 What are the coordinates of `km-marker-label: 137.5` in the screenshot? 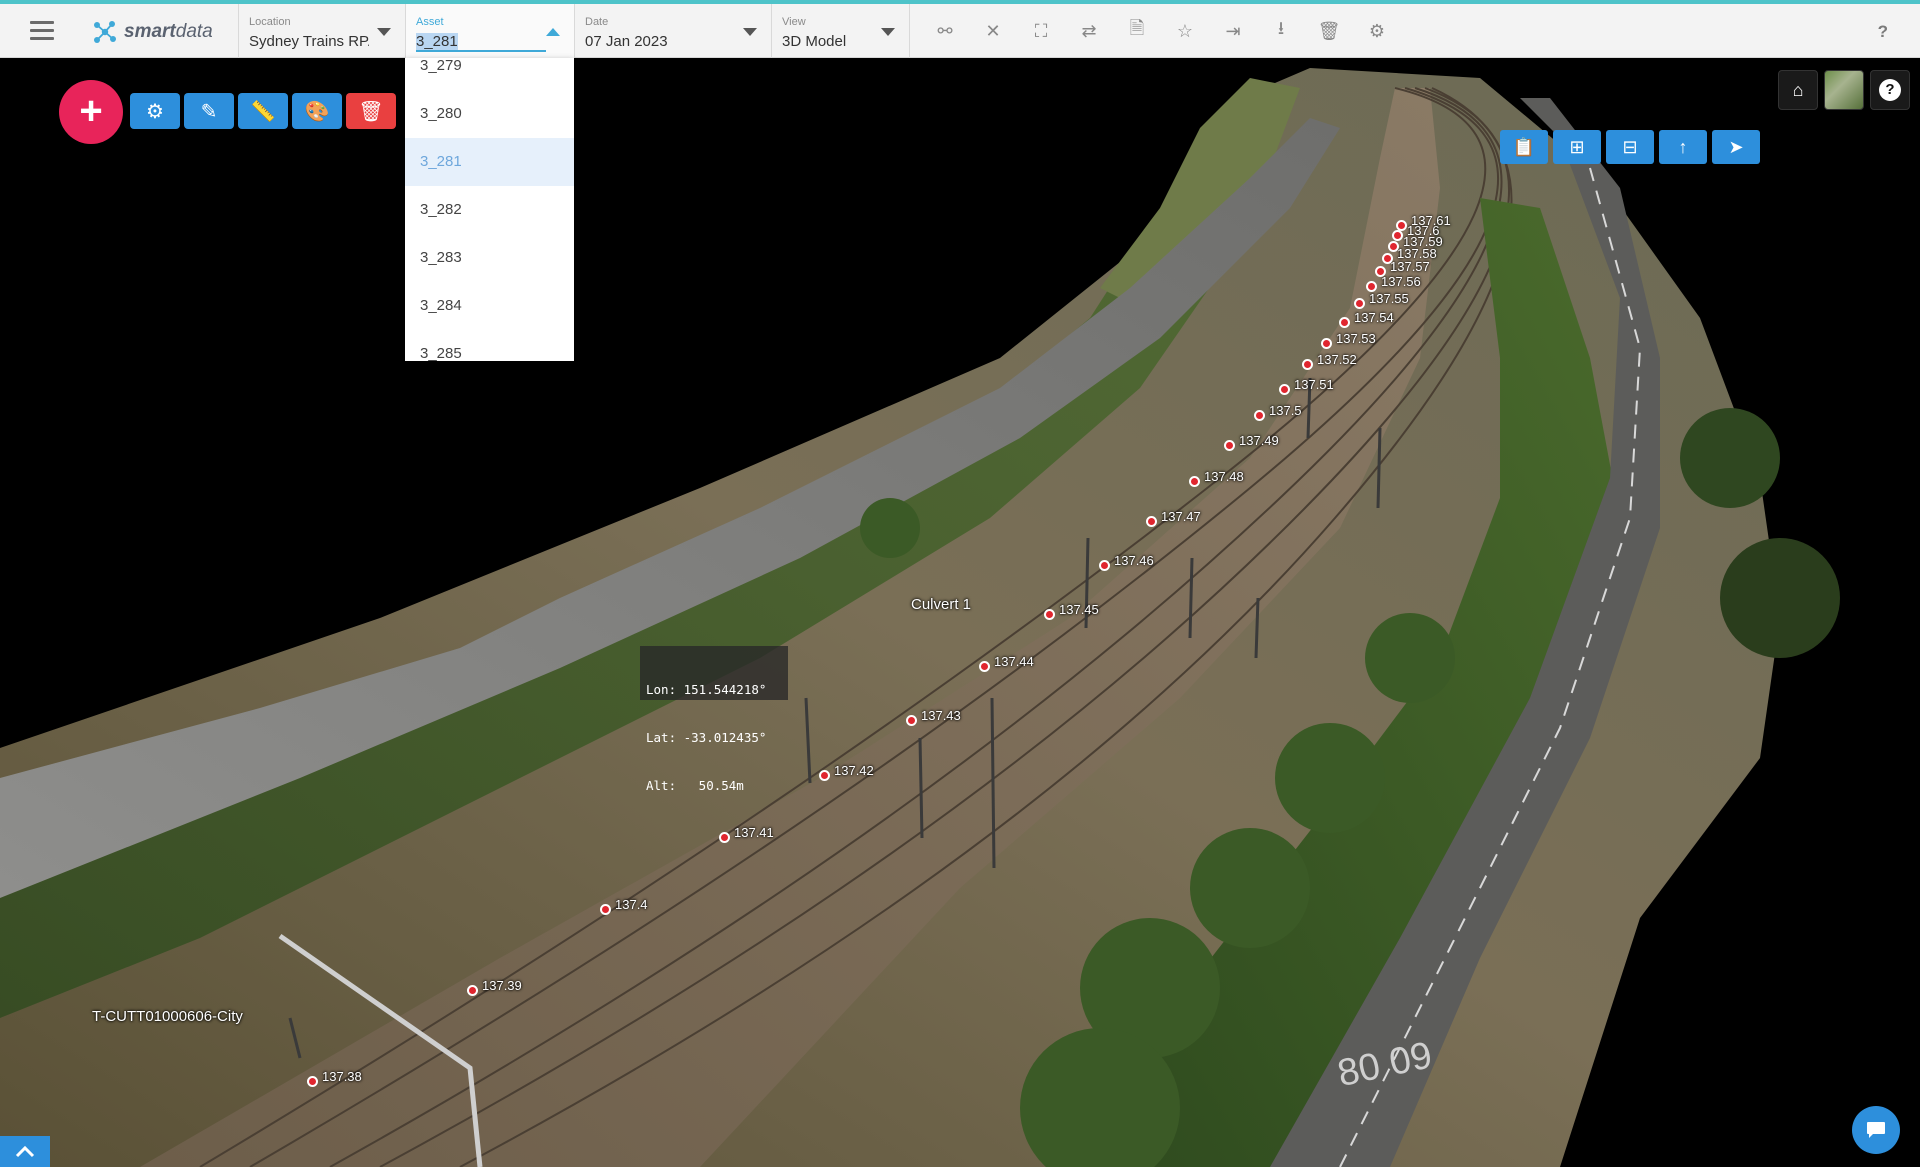 It's located at (1285, 410).